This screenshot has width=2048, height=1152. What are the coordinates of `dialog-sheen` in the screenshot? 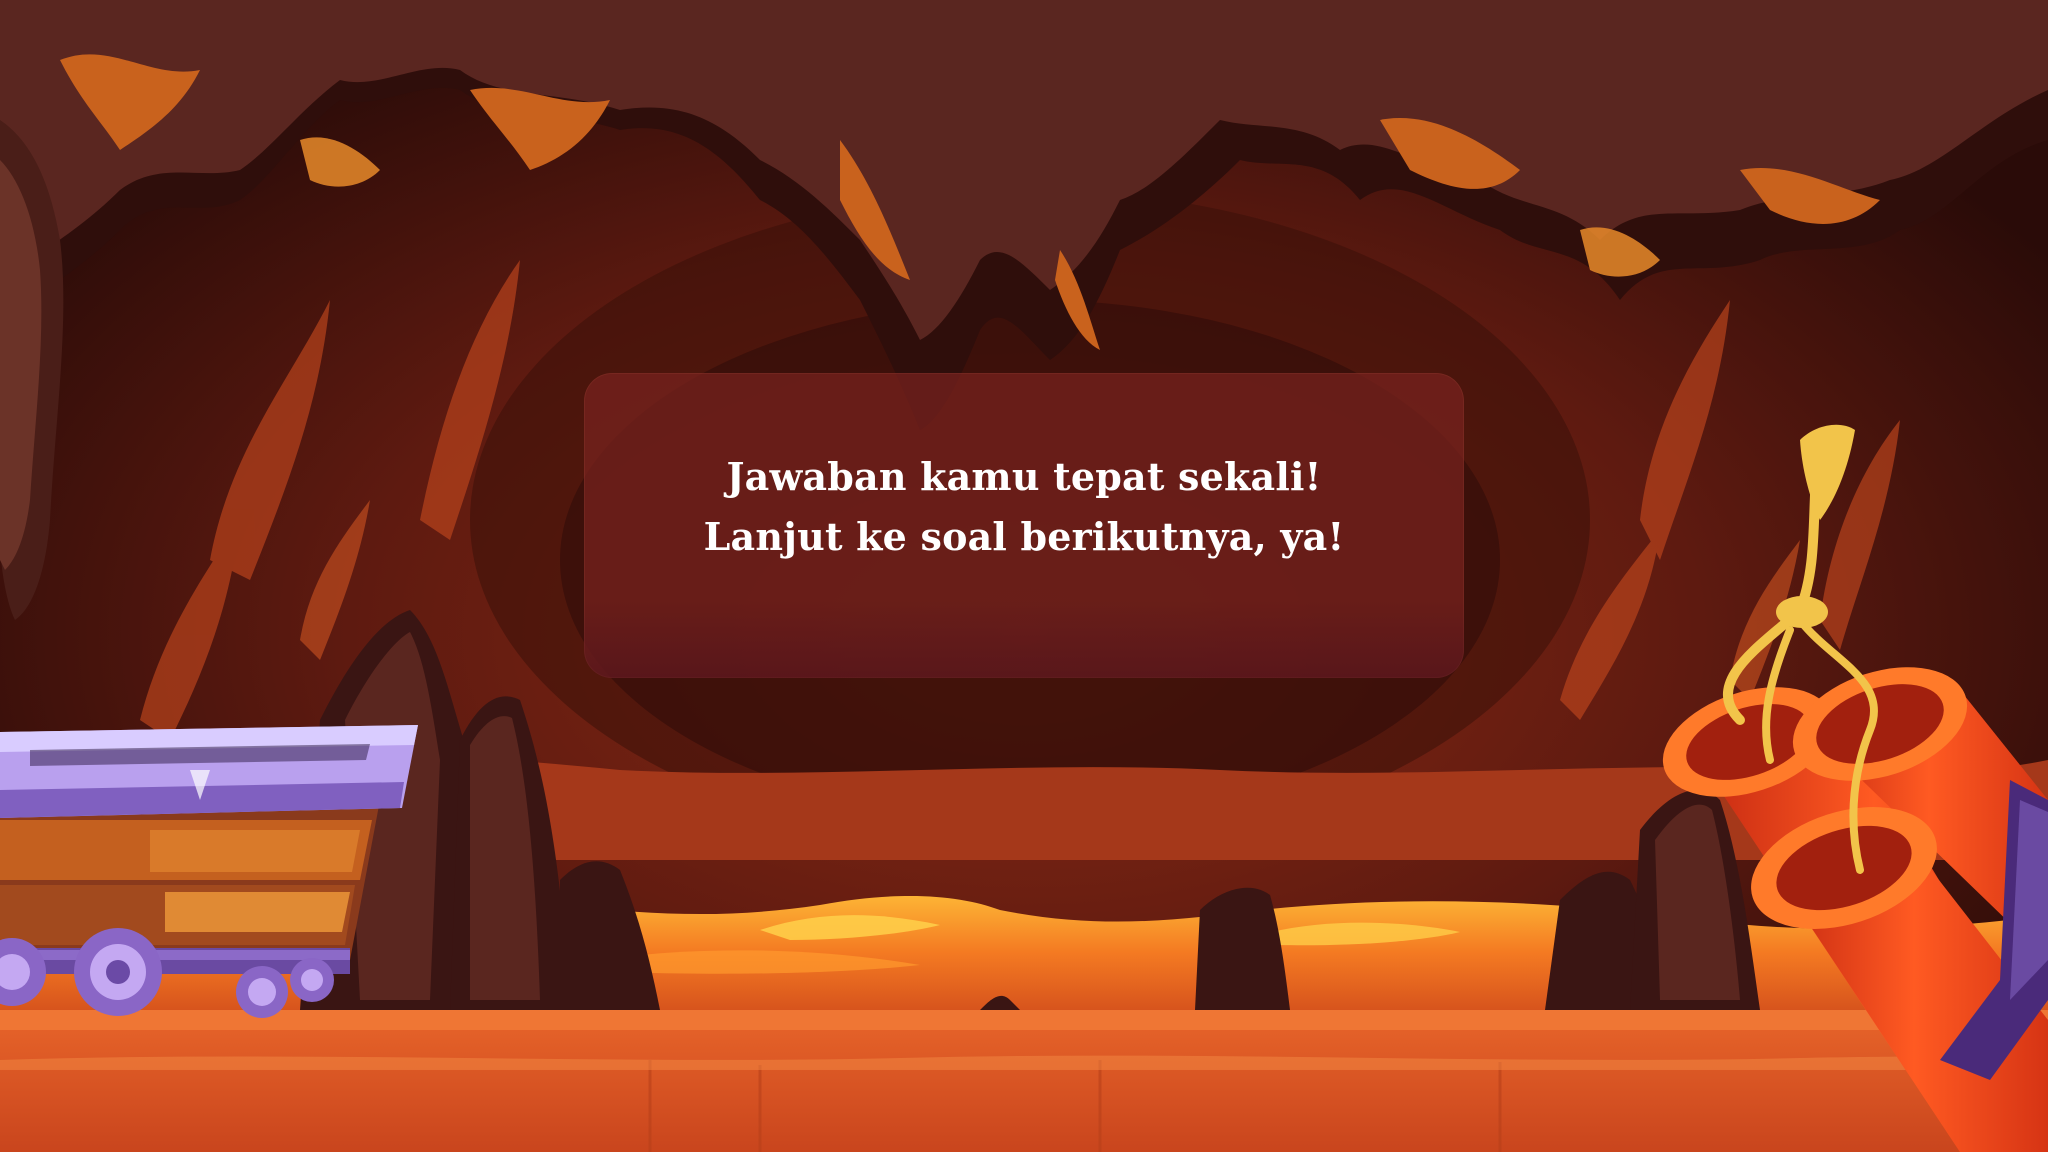 It's located at (1024, 639).